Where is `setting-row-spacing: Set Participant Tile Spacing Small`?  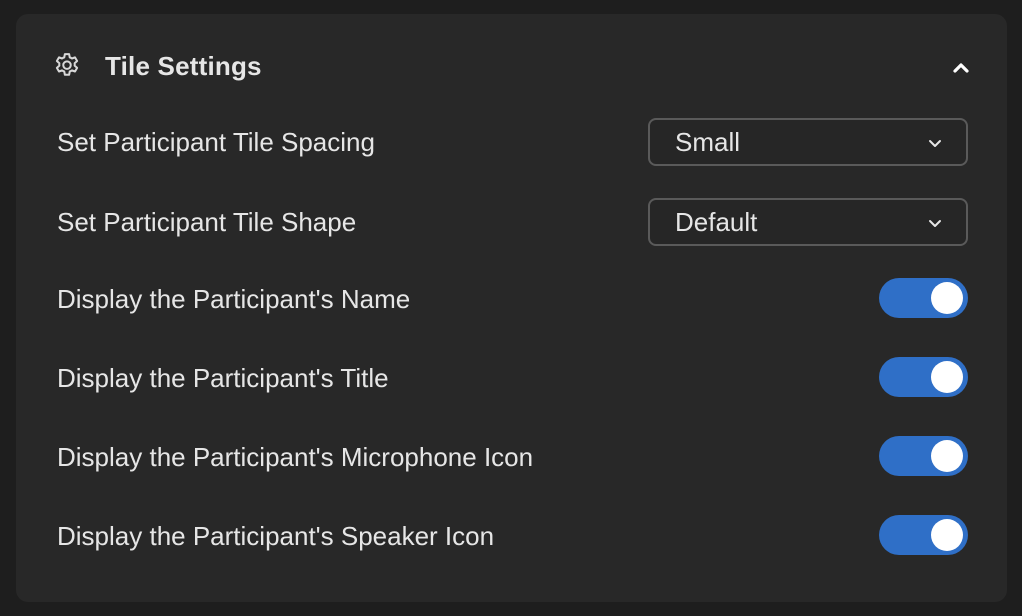 setting-row-spacing: Set Participant Tile Spacing Small is located at coordinates (511, 142).